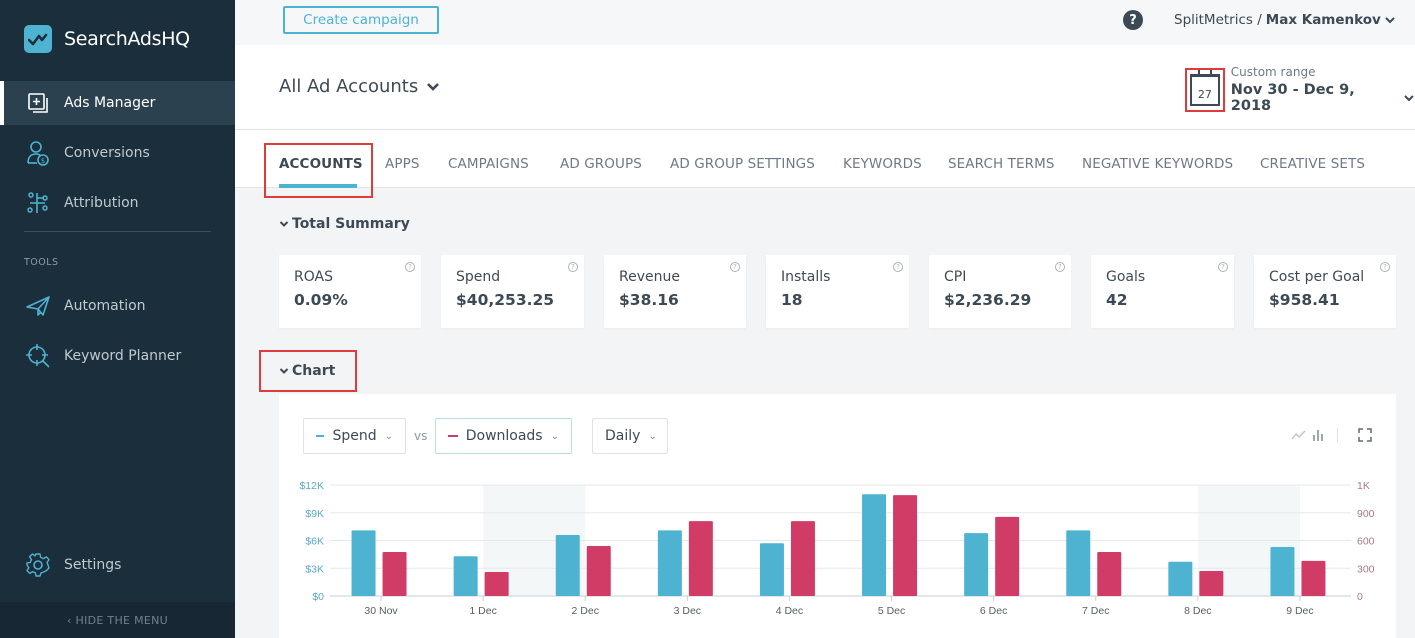 This screenshot has width=1415, height=638. I want to click on x-tick-label: 5 Dec, so click(891, 611).